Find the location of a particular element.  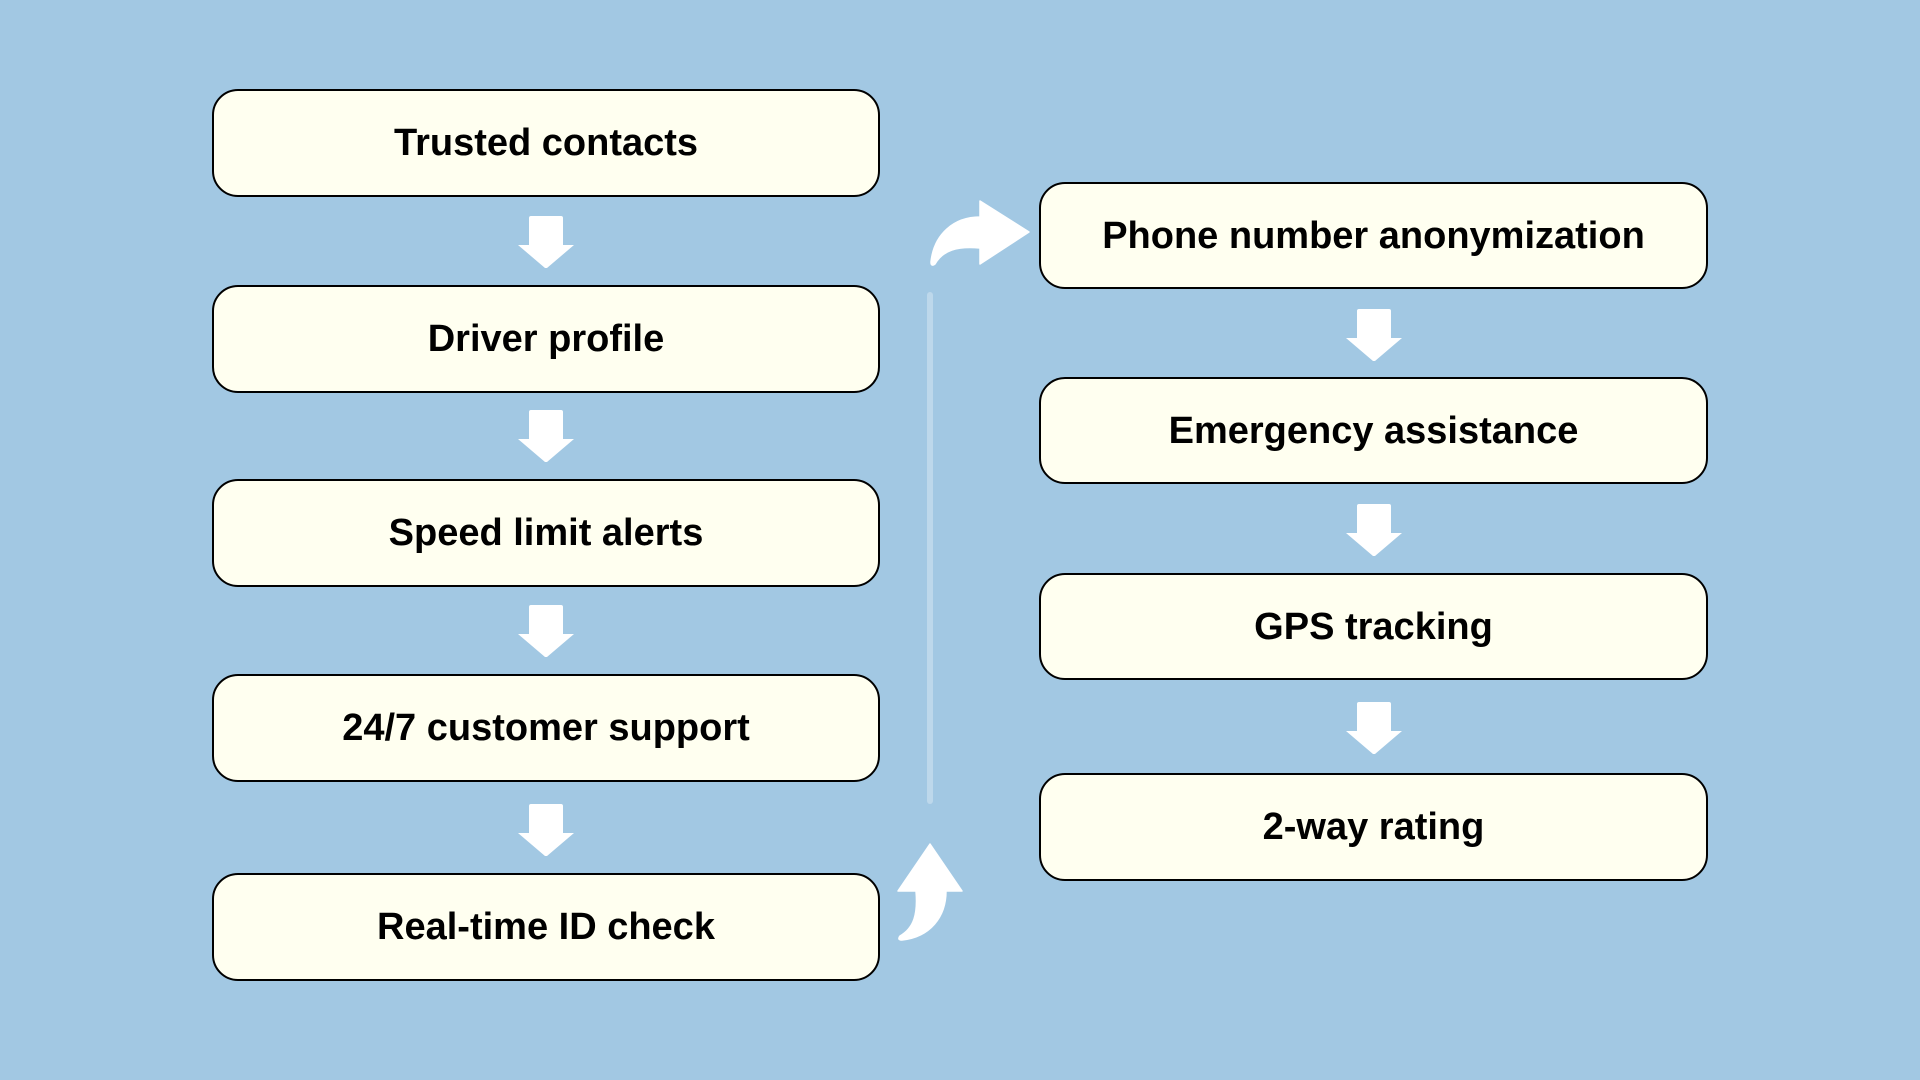

step-label: Trusted contacts is located at coordinates (546, 143).